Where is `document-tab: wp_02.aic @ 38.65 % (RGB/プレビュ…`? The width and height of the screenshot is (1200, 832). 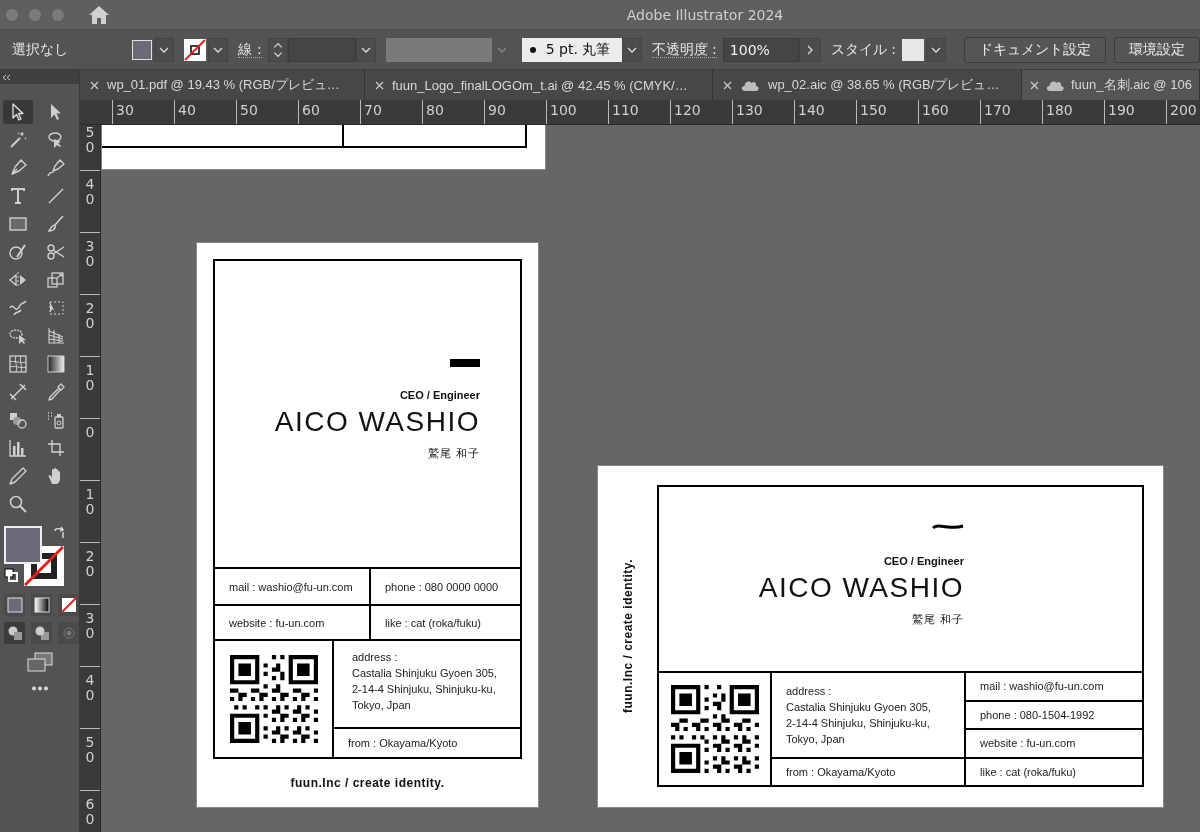 document-tab: wp_02.aic @ 38.65 % (RGB/プレビュ… is located at coordinates (867, 85).